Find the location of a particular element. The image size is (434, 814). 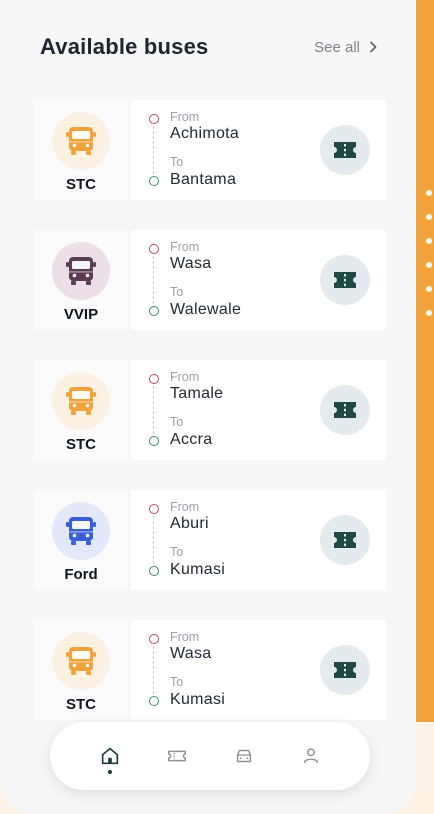

nav-home is located at coordinates (110, 756).